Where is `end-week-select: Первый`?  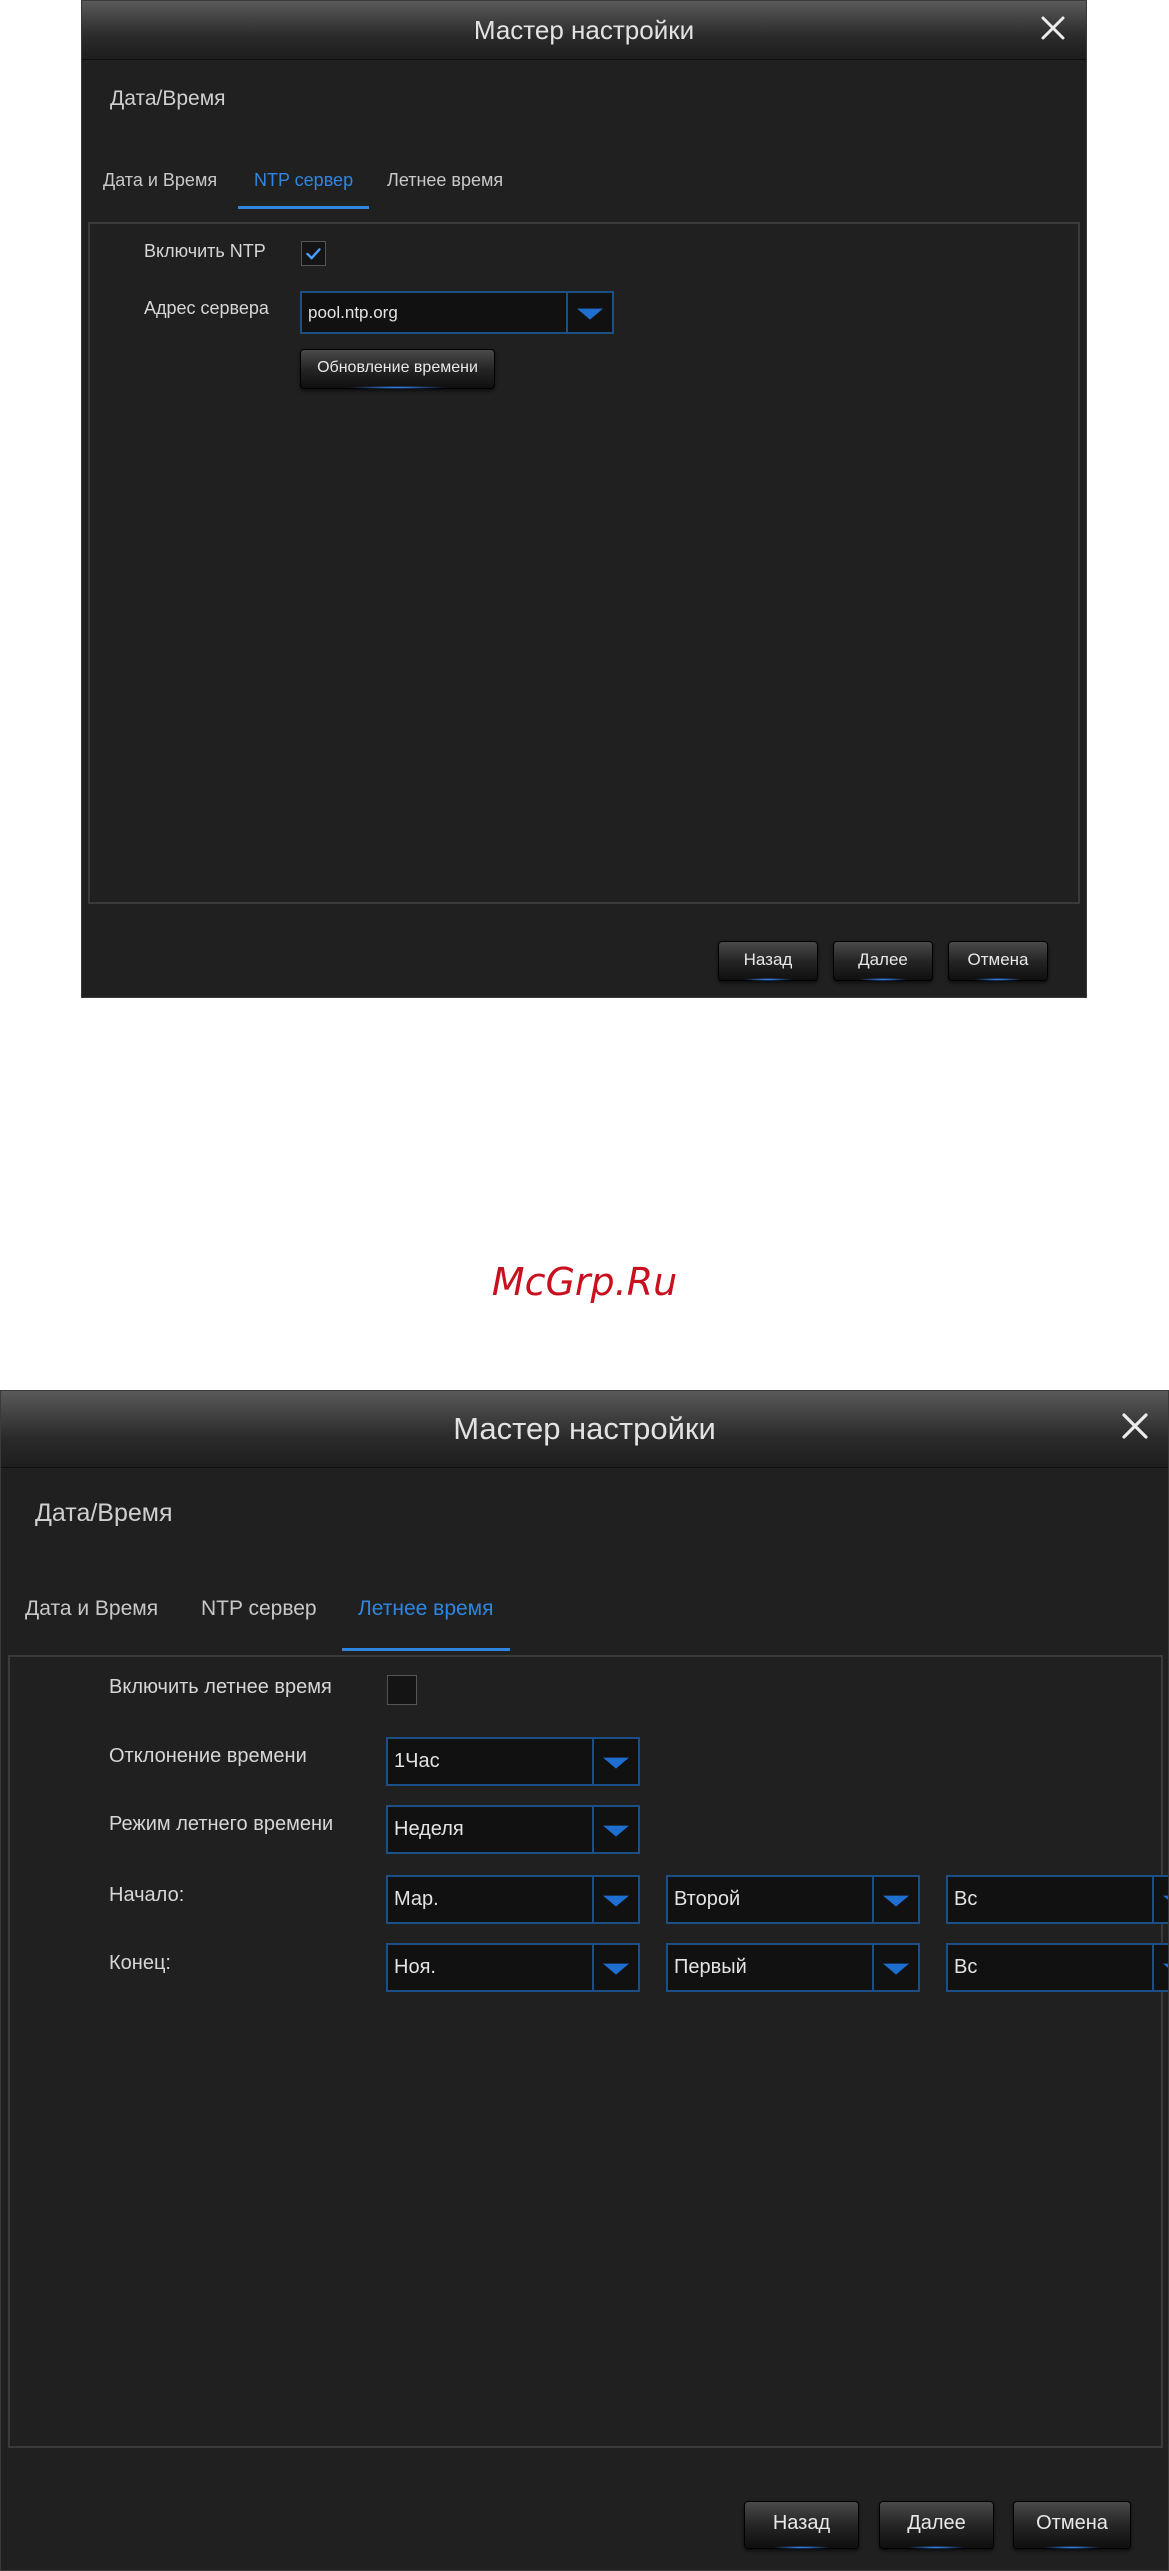 end-week-select: Первый is located at coordinates (793, 1967).